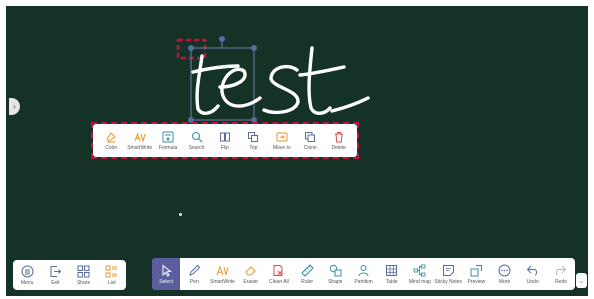 This screenshot has height=299, width=594. I want to click on delete-button: Delete, so click(339, 141).